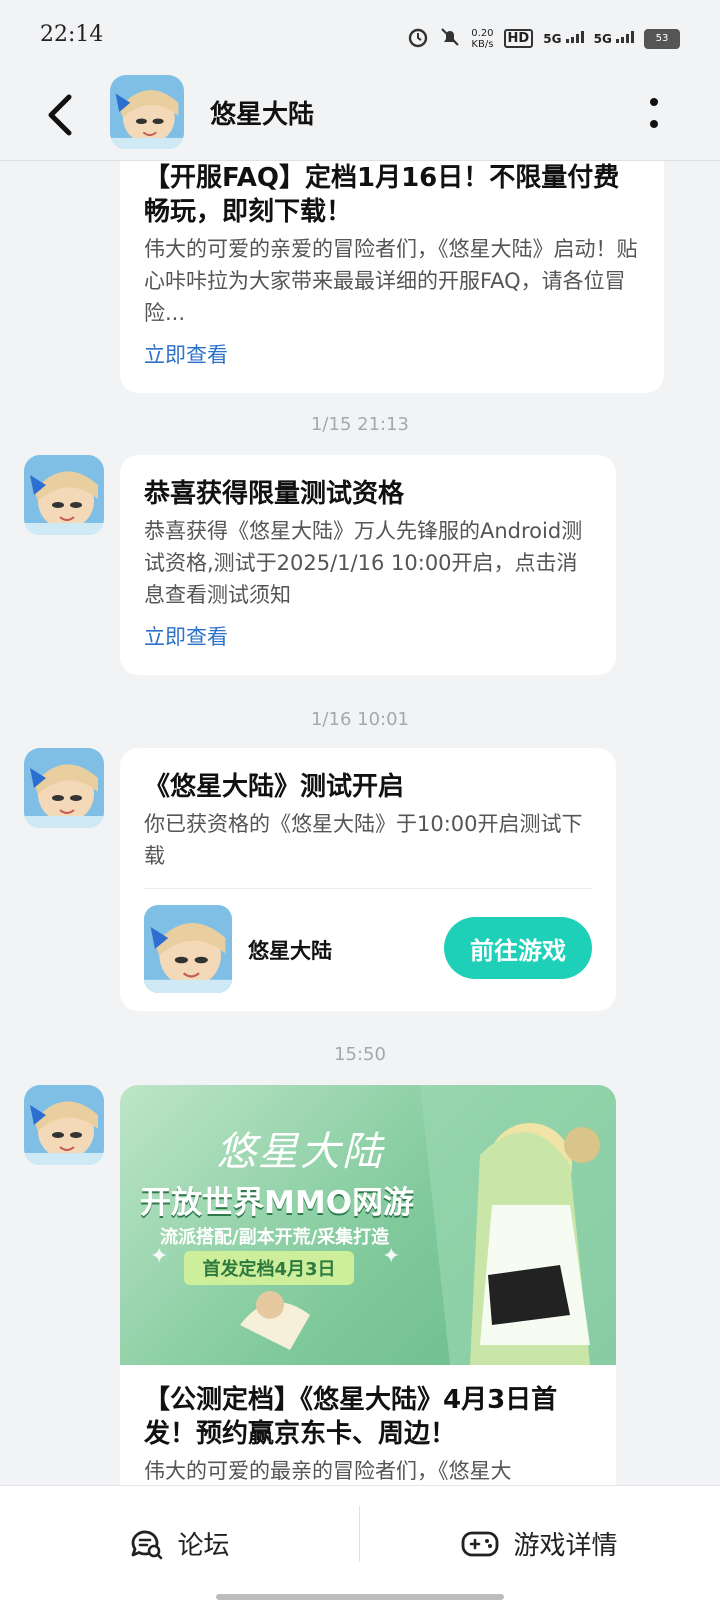 The height and width of the screenshot is (1601, 720). I want to click on game-icon, so click(188, 949).